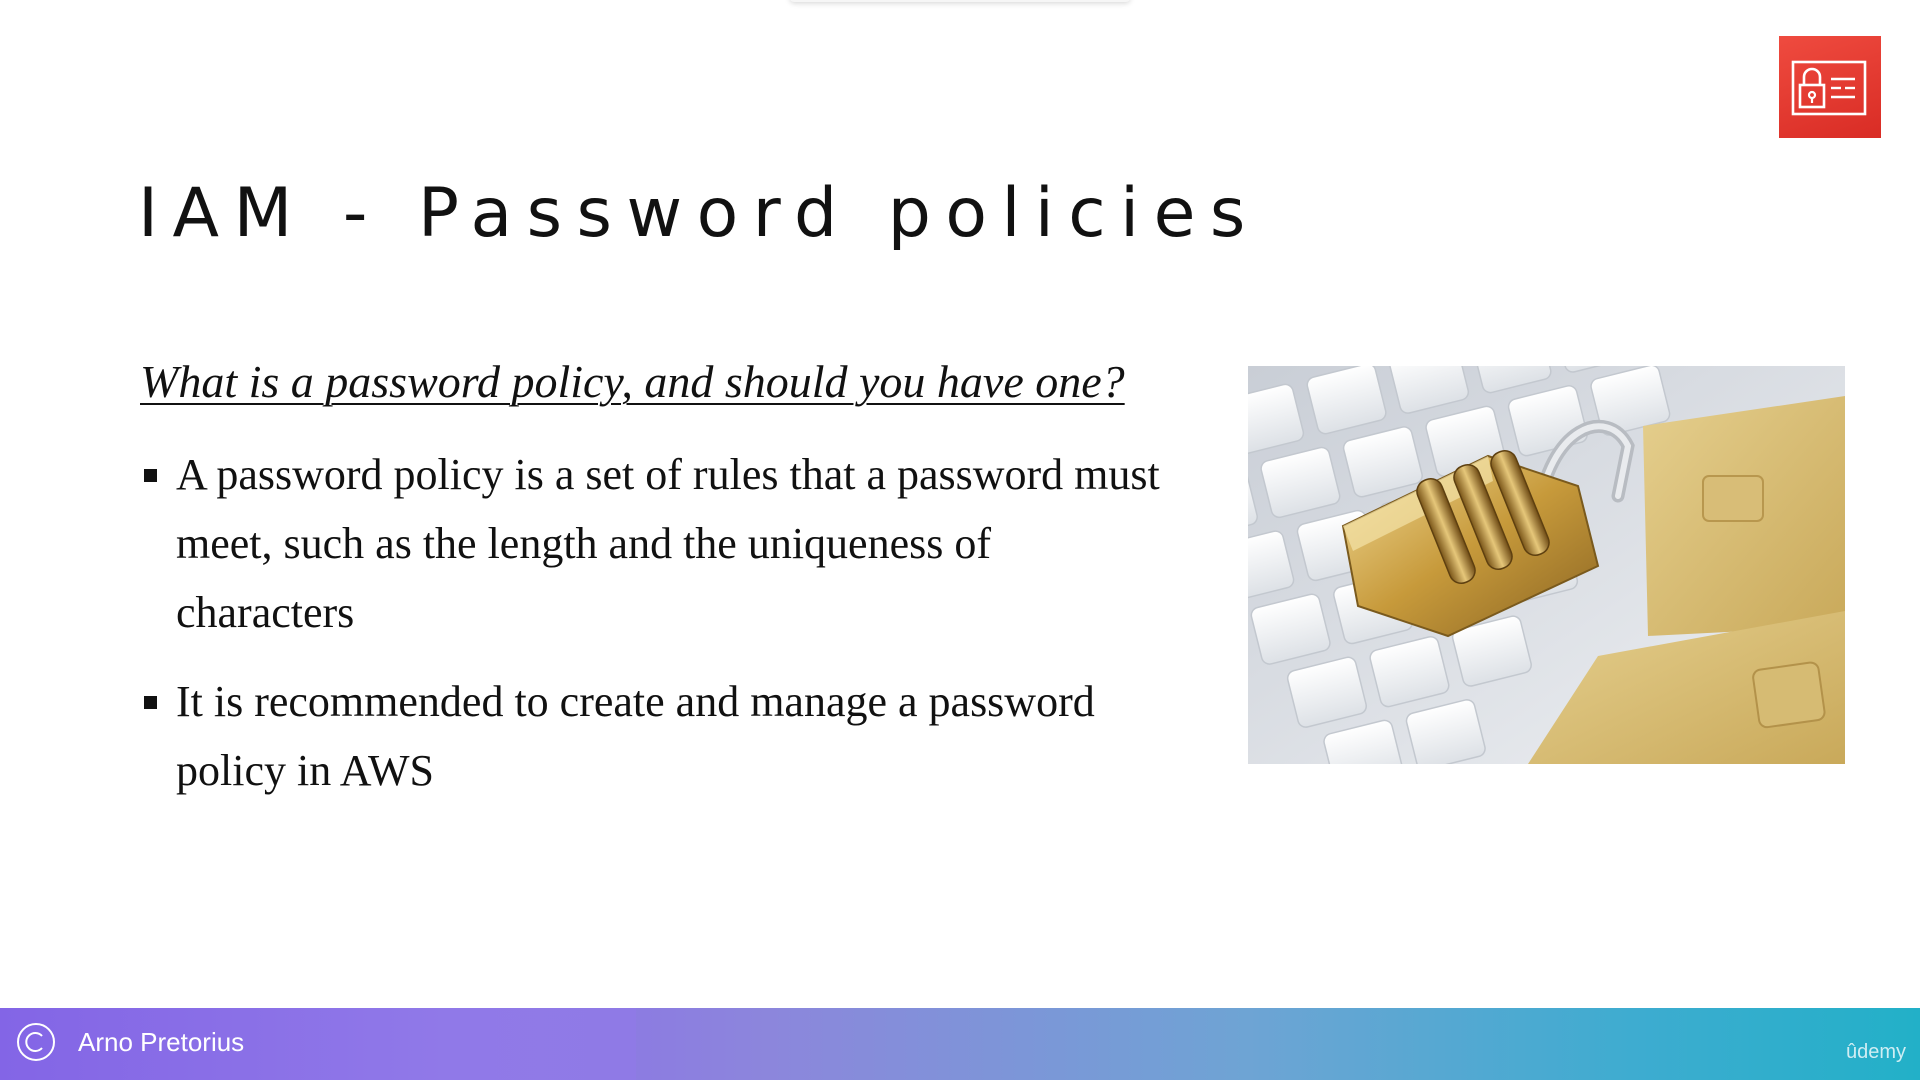  Describe the element at coordinates (161, 1042) in the screenshot. I see `author-name: Arno Pretorius` at that location.